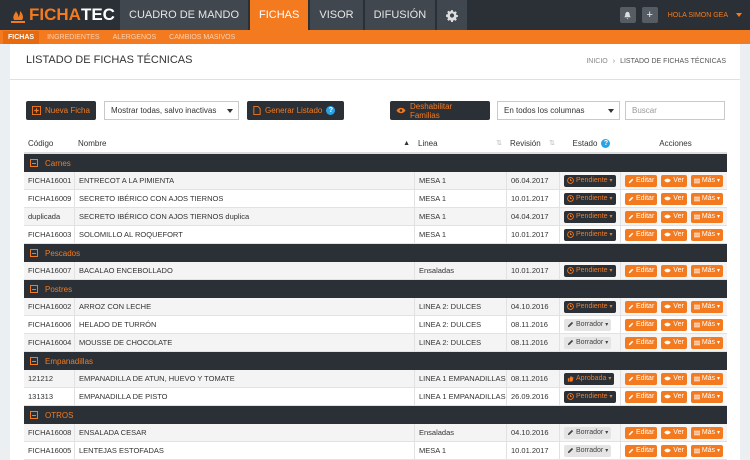  What do you see at coordinates (675, 110) in the screenshot?
I see `search-input` at bounding box center [675, 110].